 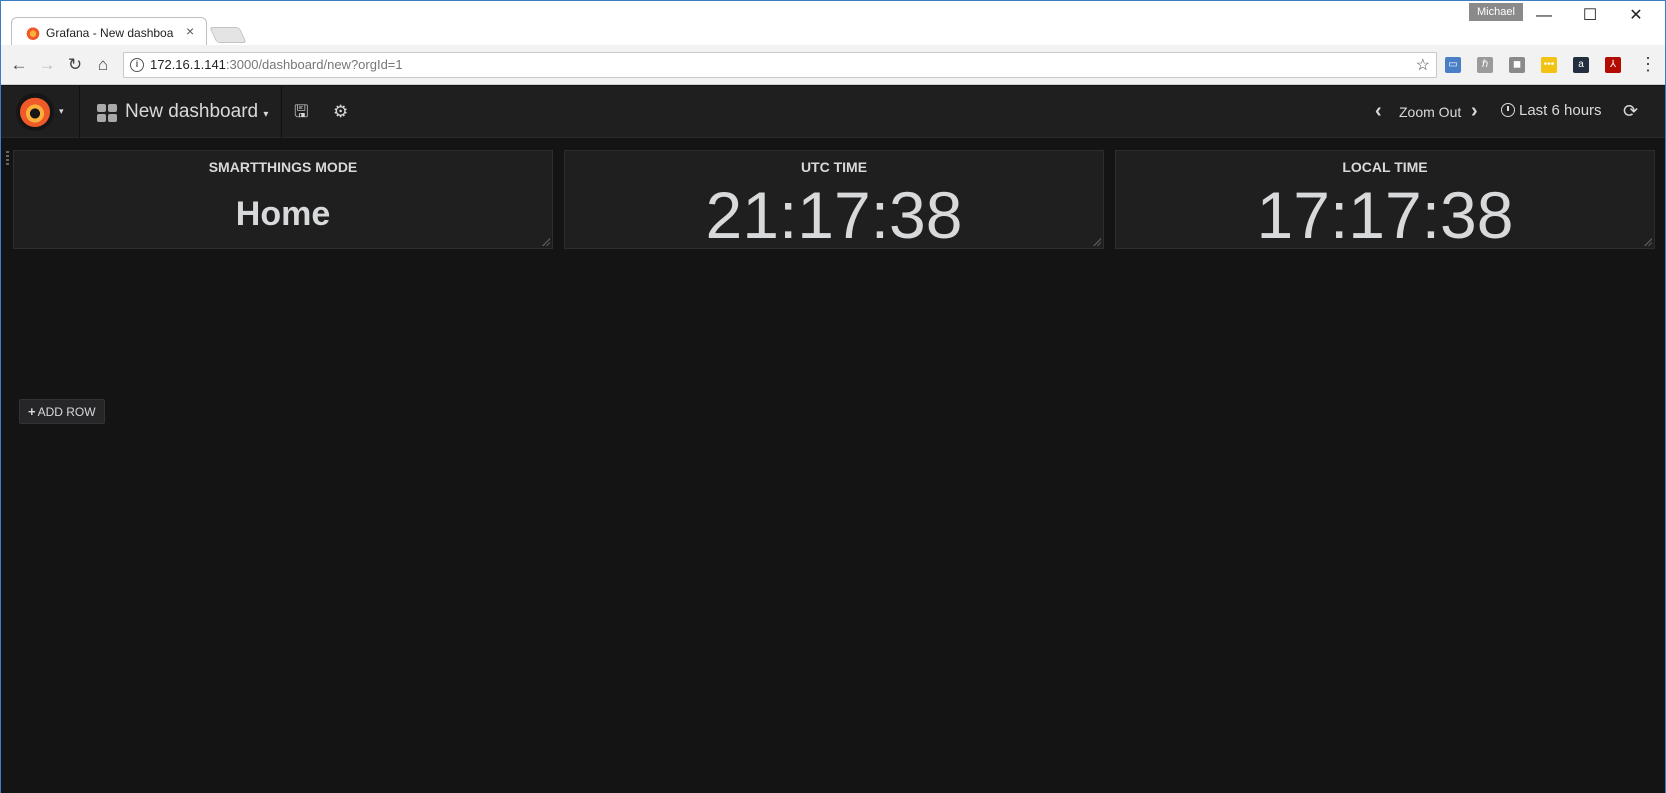 What do you see at coordinates (32, 411) in the screenshot?
I see `plus-icon: +` at bounding box center [32, 411].